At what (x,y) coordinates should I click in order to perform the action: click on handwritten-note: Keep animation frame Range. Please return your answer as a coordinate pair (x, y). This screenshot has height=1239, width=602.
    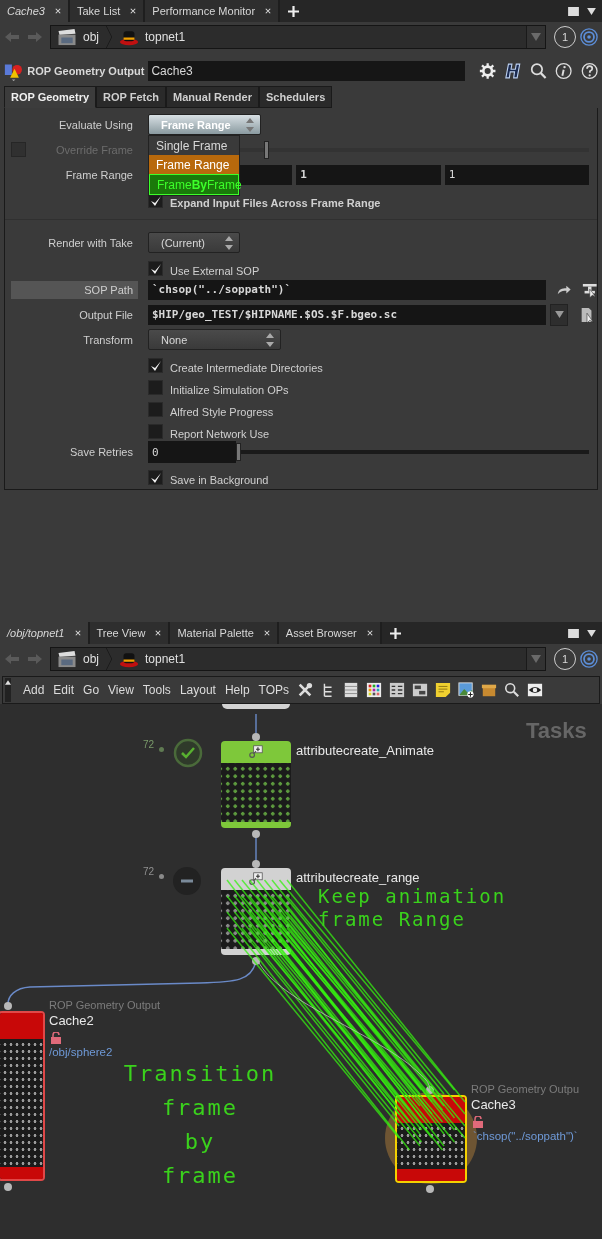
    Looking at the image, I should click on (413, 908).